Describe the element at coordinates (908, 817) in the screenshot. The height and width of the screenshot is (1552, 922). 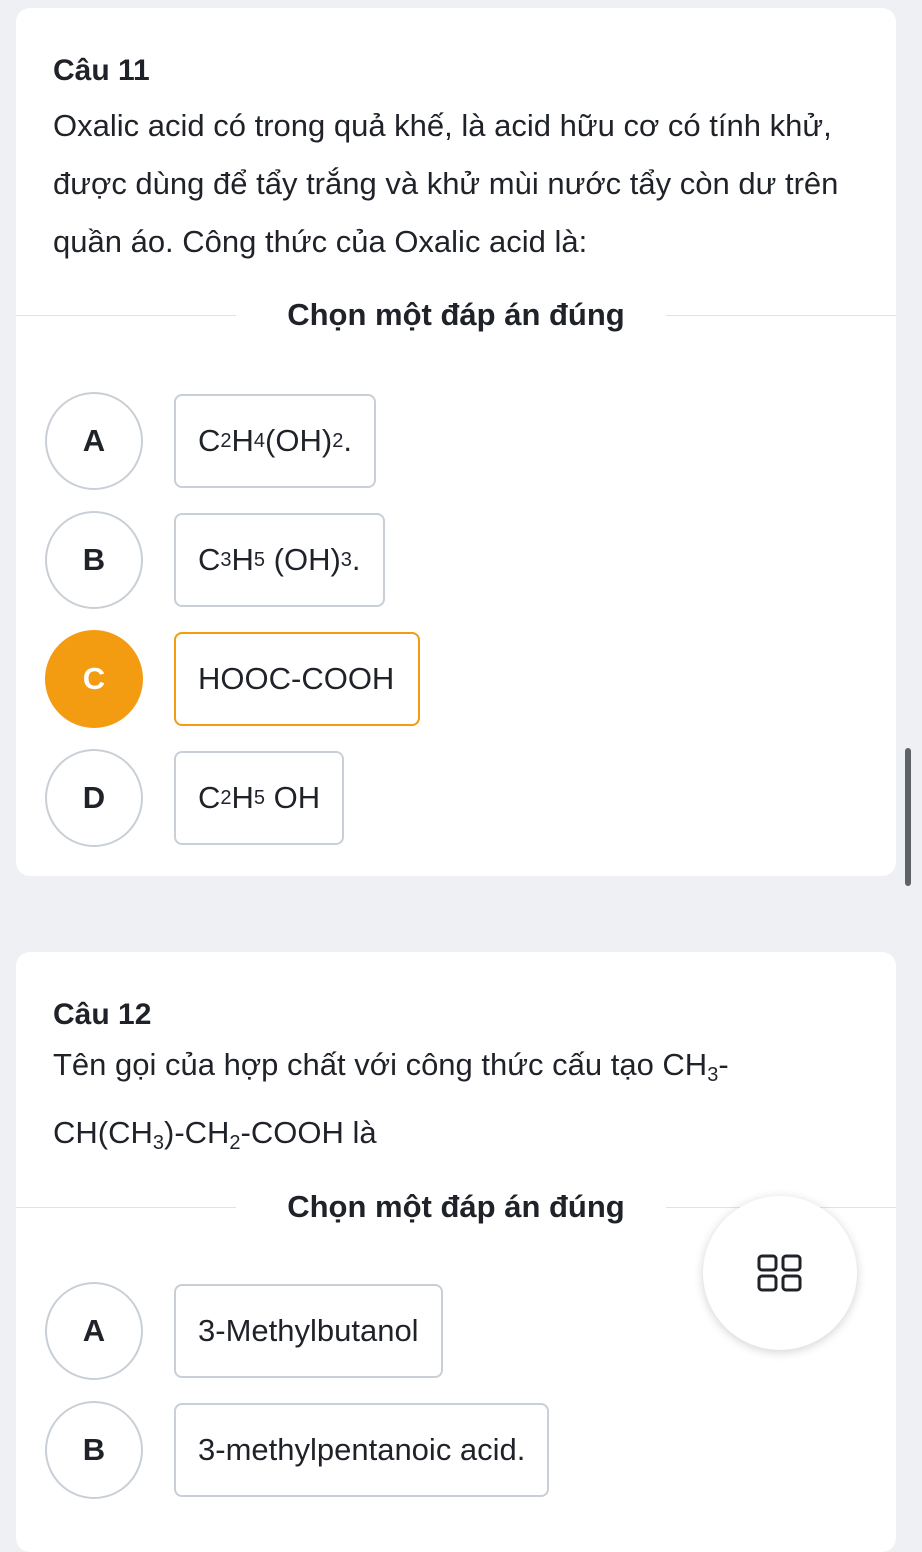
I see `scrollbar-thumb` at that location.